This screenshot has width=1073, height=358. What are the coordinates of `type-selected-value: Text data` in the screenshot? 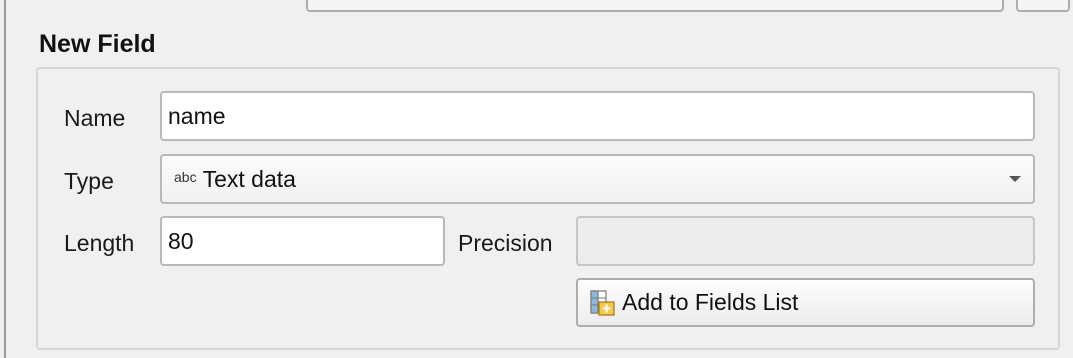 It's located at (249, 178).